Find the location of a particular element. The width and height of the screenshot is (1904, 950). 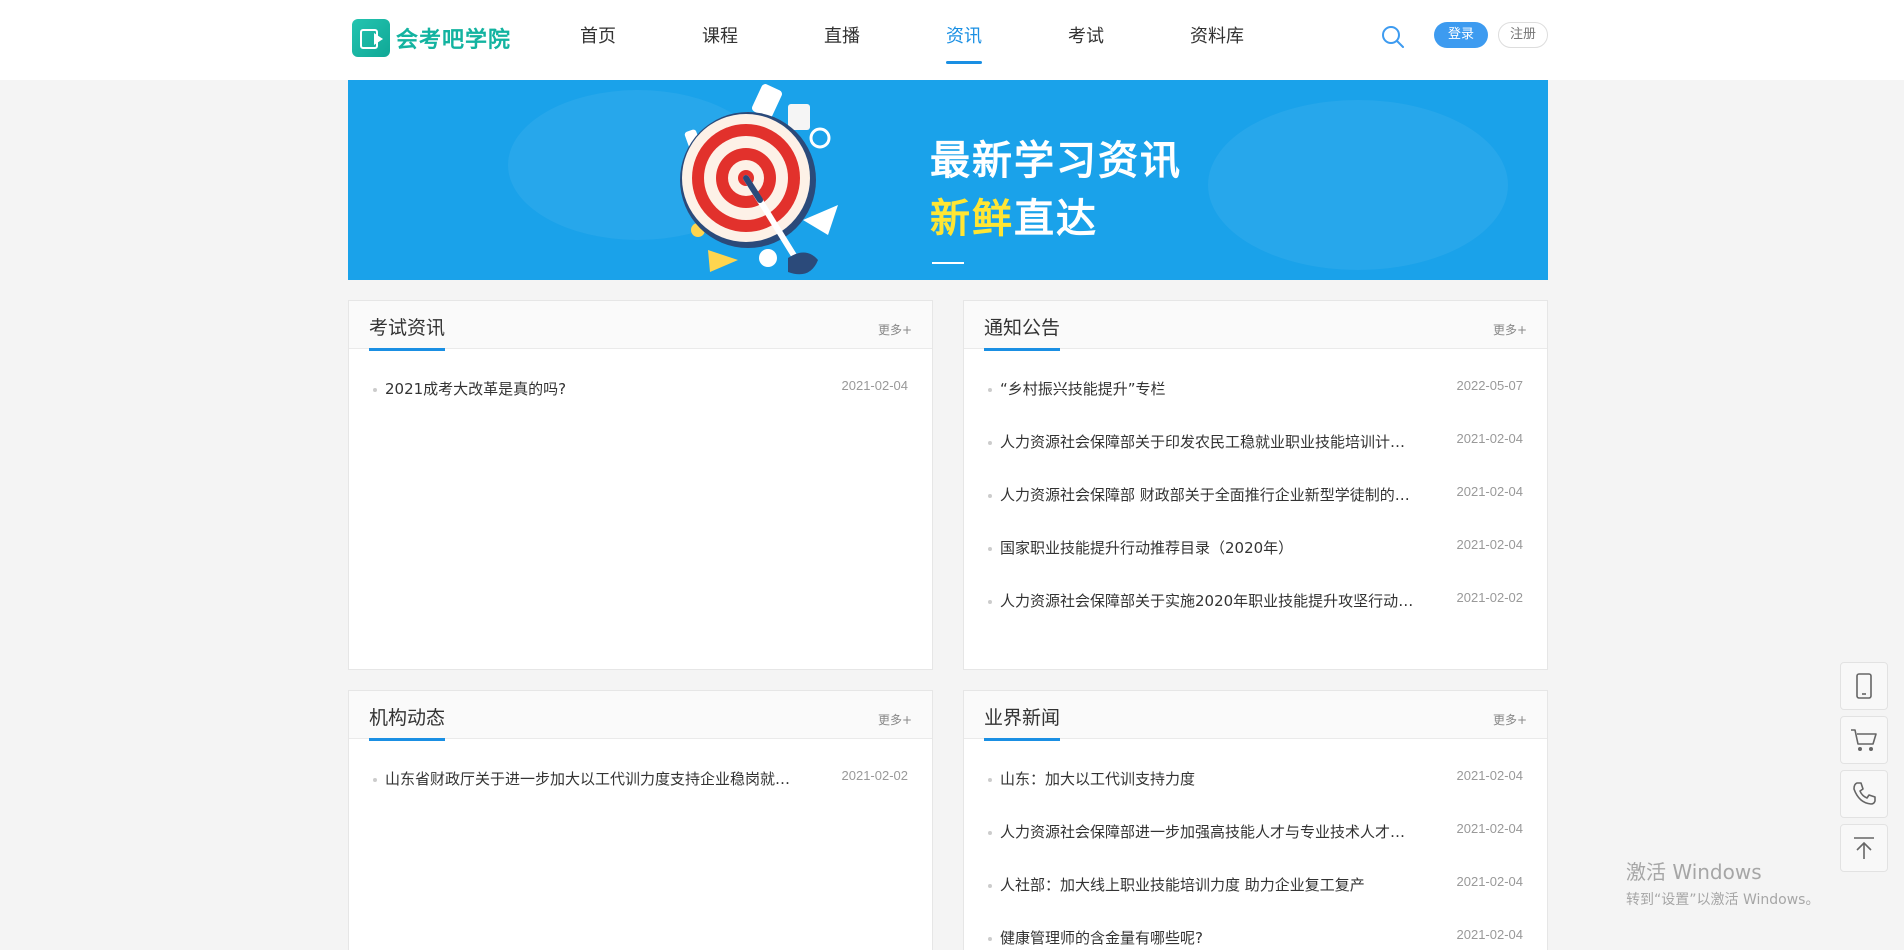

panel-header: 机构动态 更多+ is located at coordinates (640, 716).